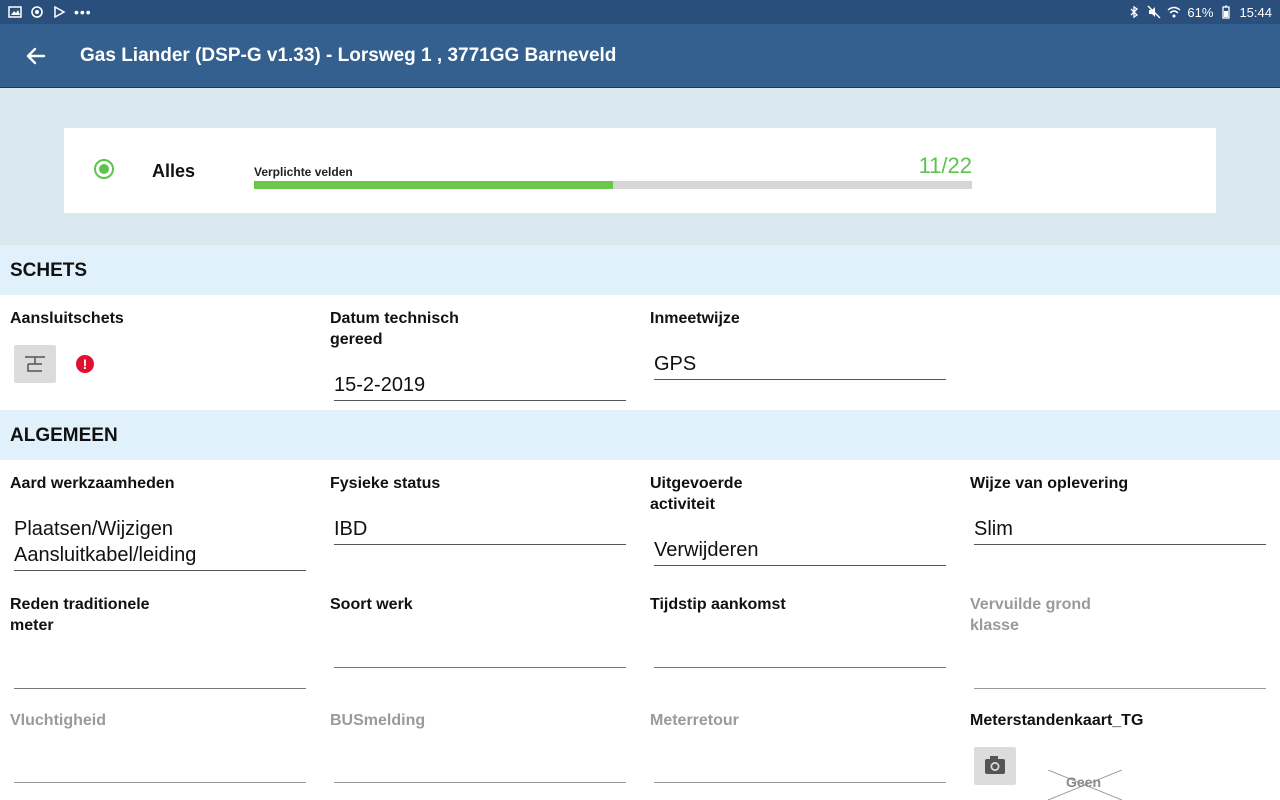 This screenshot has width=1280, height=800. What do you see at coordinates (394, 318) in the screenshot?
I see `field-label-line: Datum technisch` at bounding box center [394, 318].